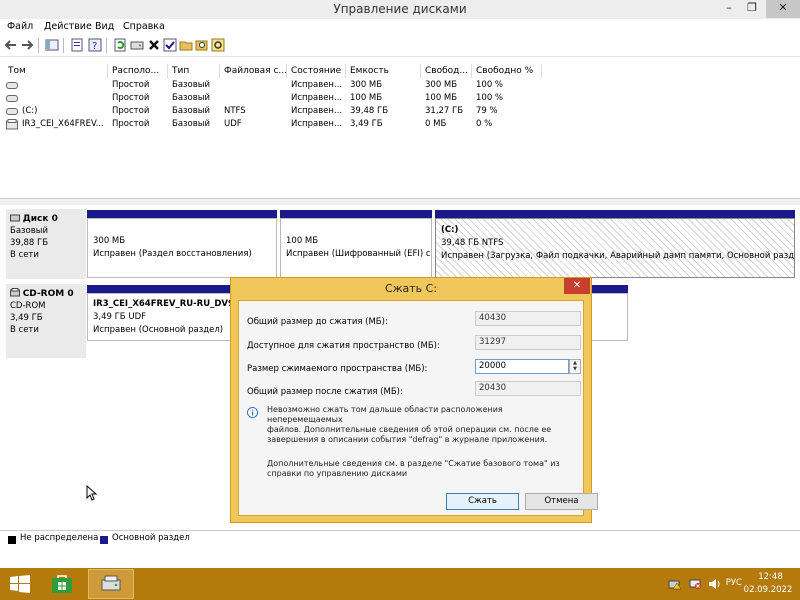  What do you see at coordinates (15, 292) in the screenshot?
I see `cd-drive-icon` at bounding box center [15, 292].